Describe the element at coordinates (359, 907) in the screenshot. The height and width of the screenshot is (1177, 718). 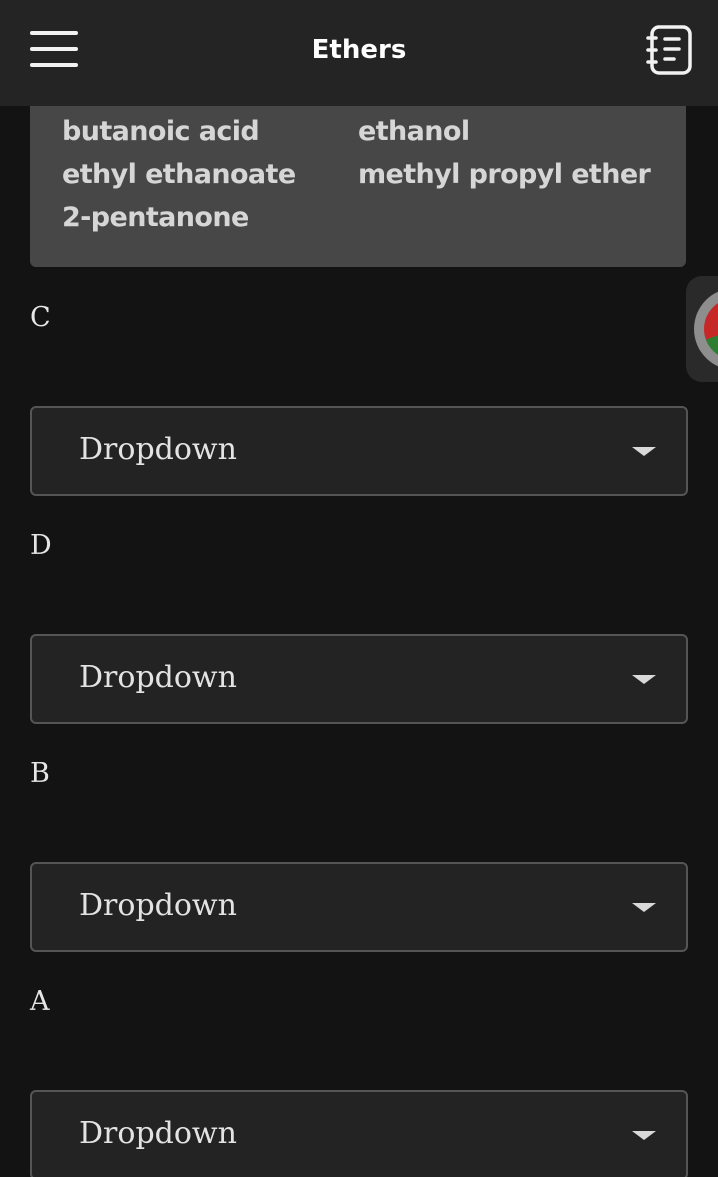
I see `dropdown-b: Dropdown` at that location.